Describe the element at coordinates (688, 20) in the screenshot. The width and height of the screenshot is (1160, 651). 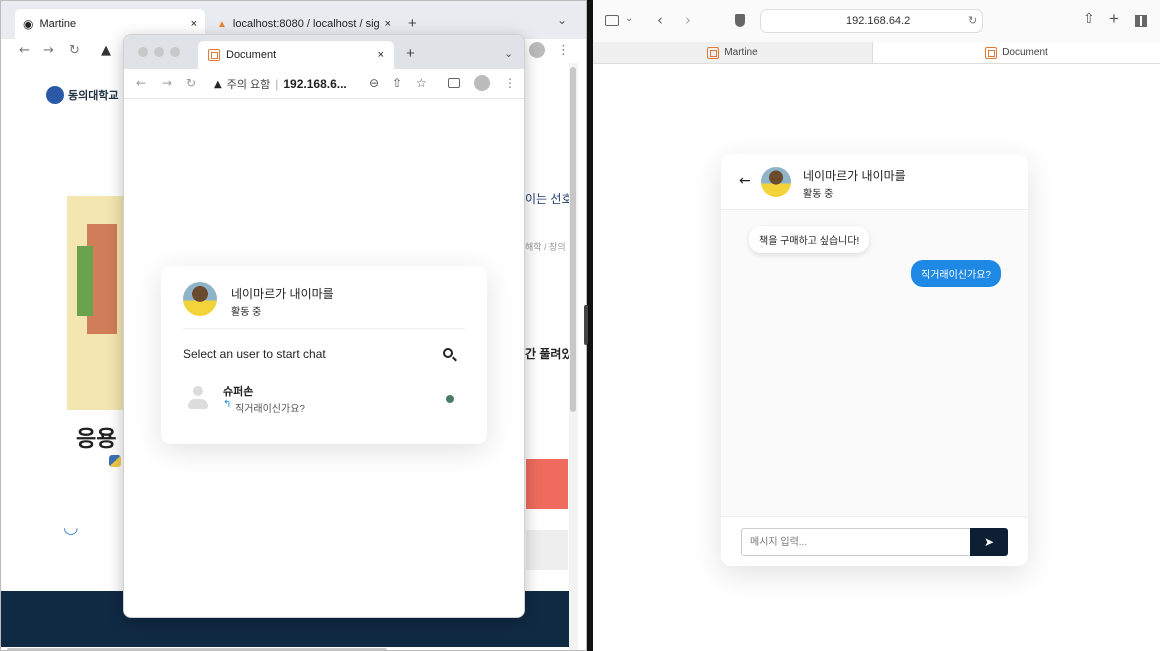
I see `forward-chevron-icon: ›` at that location.